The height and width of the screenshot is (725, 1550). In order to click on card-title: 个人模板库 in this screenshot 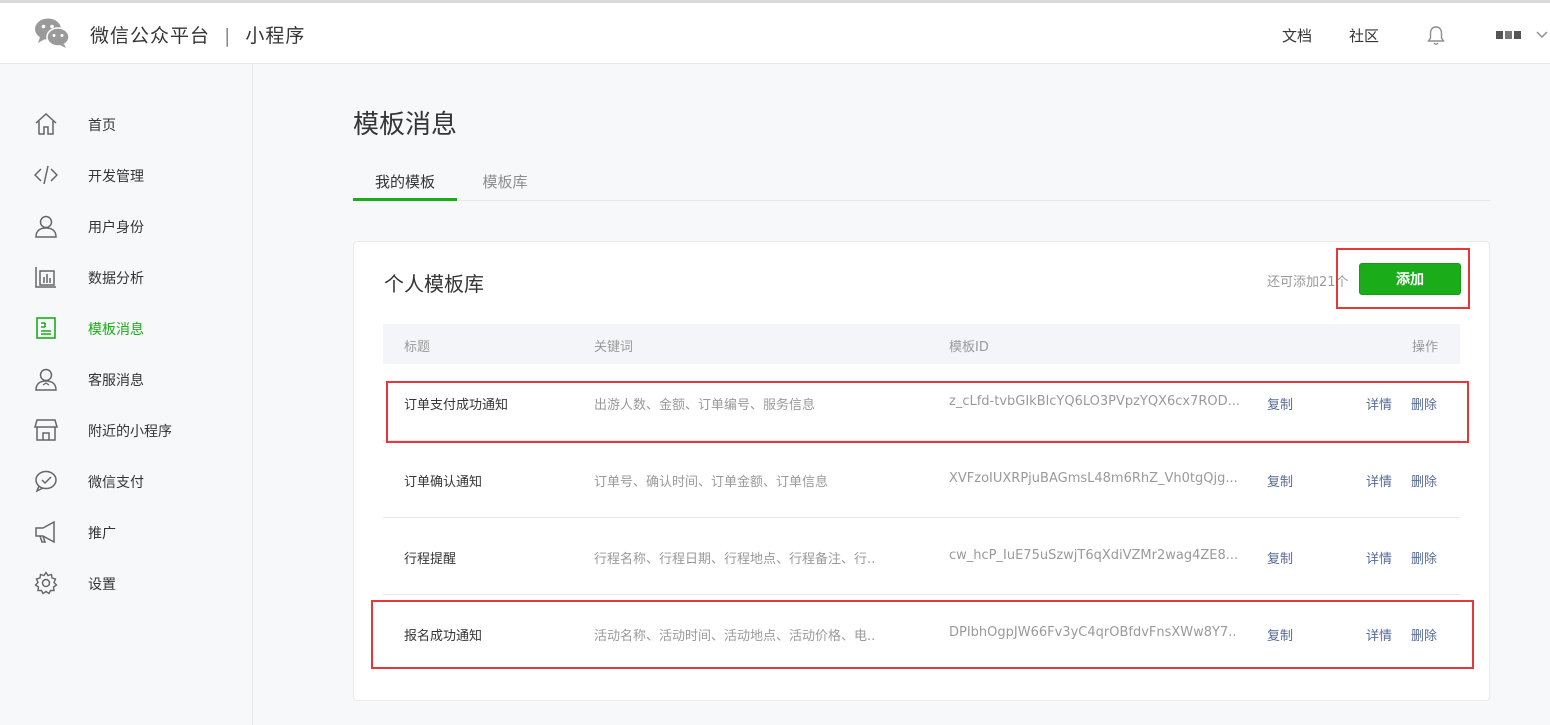, I will do `click(434, 284)`.